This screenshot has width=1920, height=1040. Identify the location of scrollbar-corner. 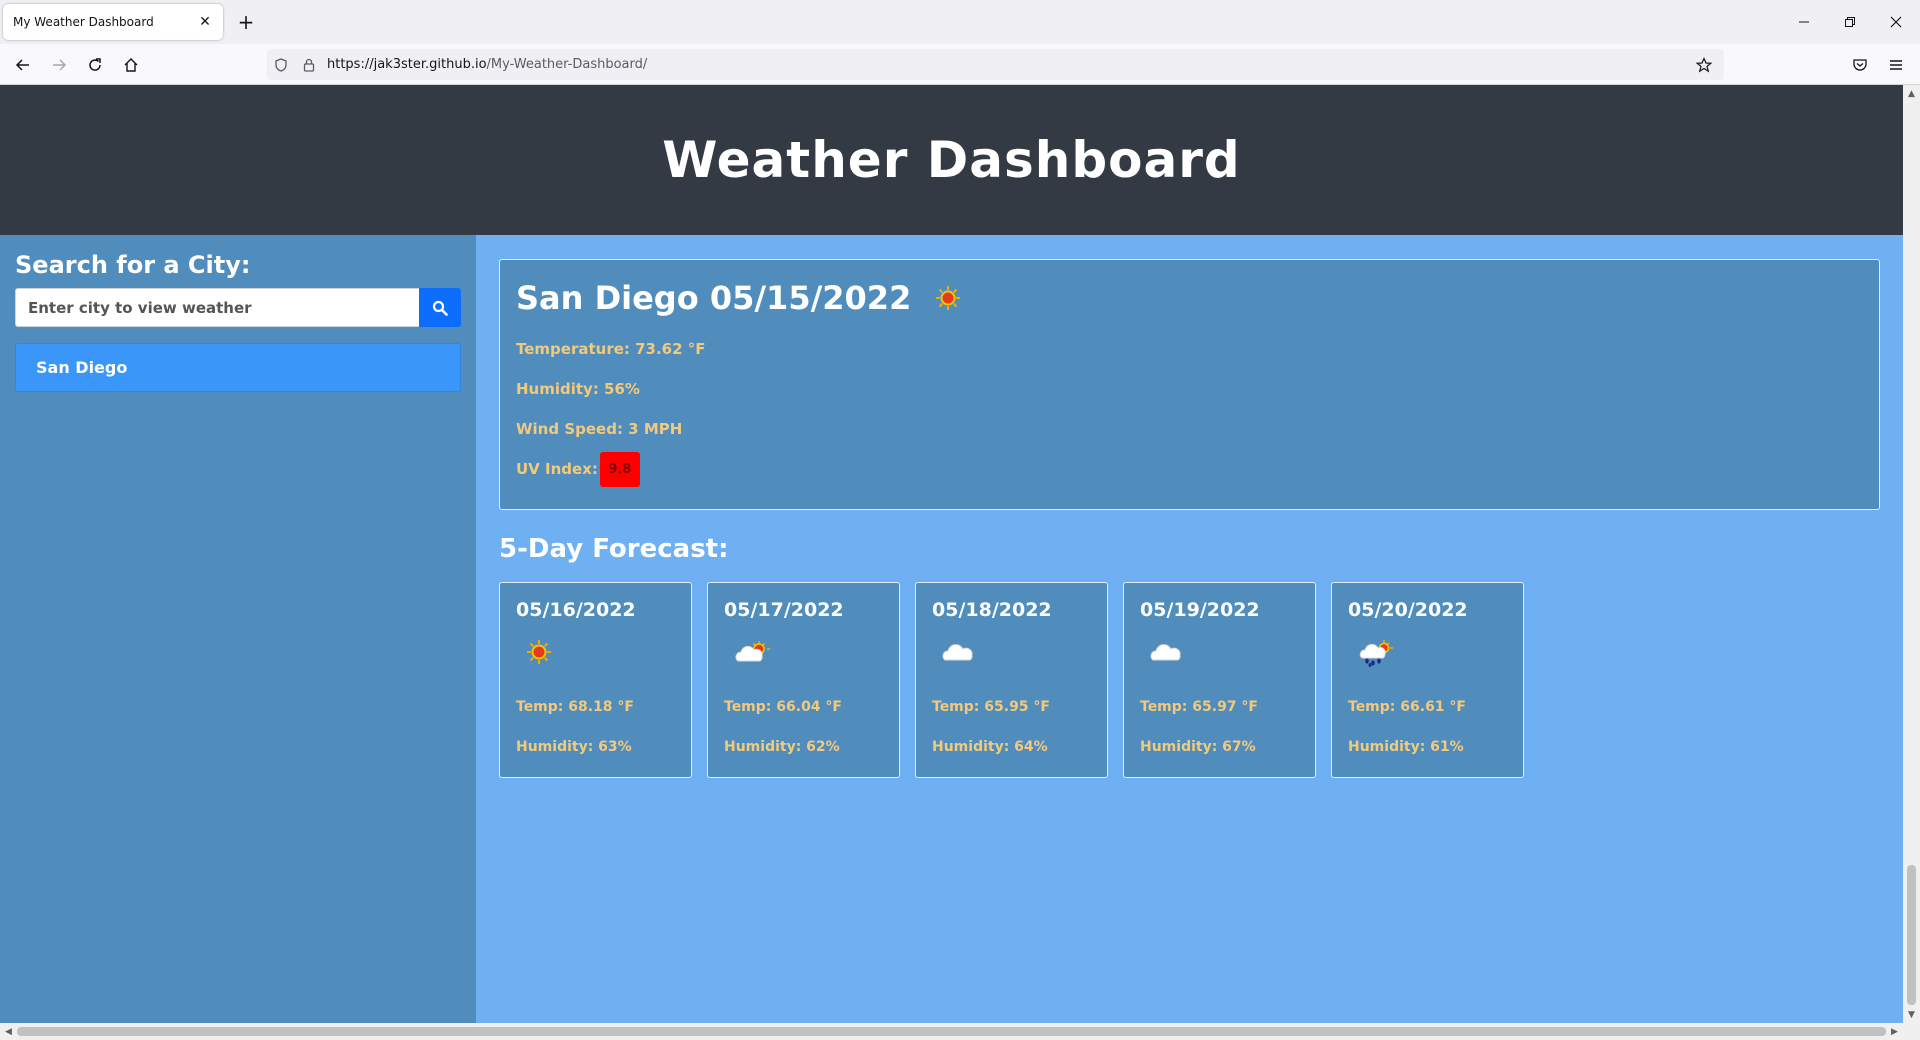
(1911, 1031).